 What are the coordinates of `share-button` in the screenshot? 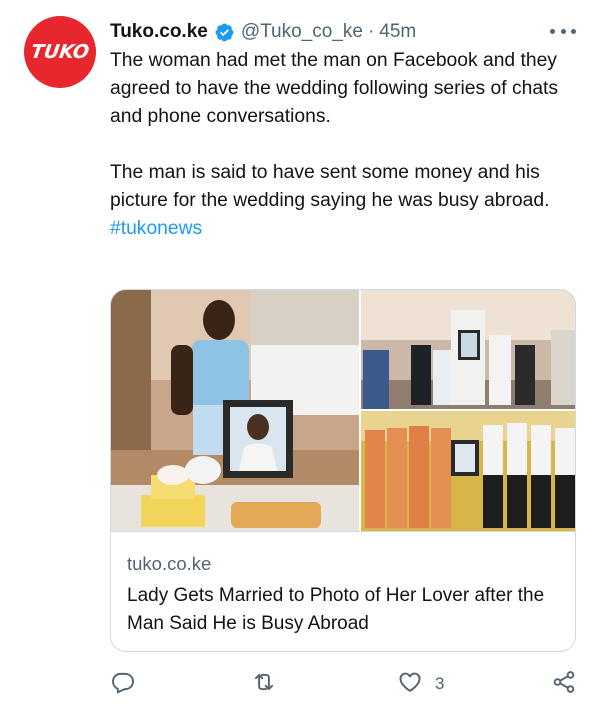 It's located at (564, 684).